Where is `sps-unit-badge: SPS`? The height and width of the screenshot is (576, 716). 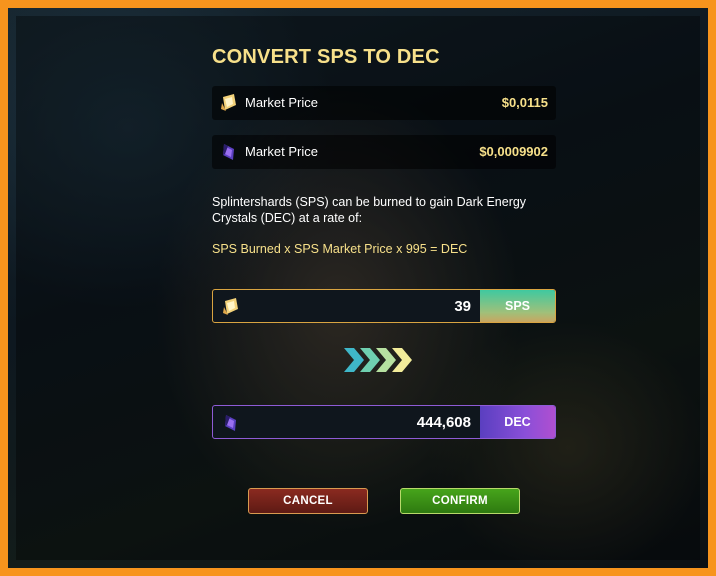
sps-unit-badge: SPS is located at coordinates (517, 306).